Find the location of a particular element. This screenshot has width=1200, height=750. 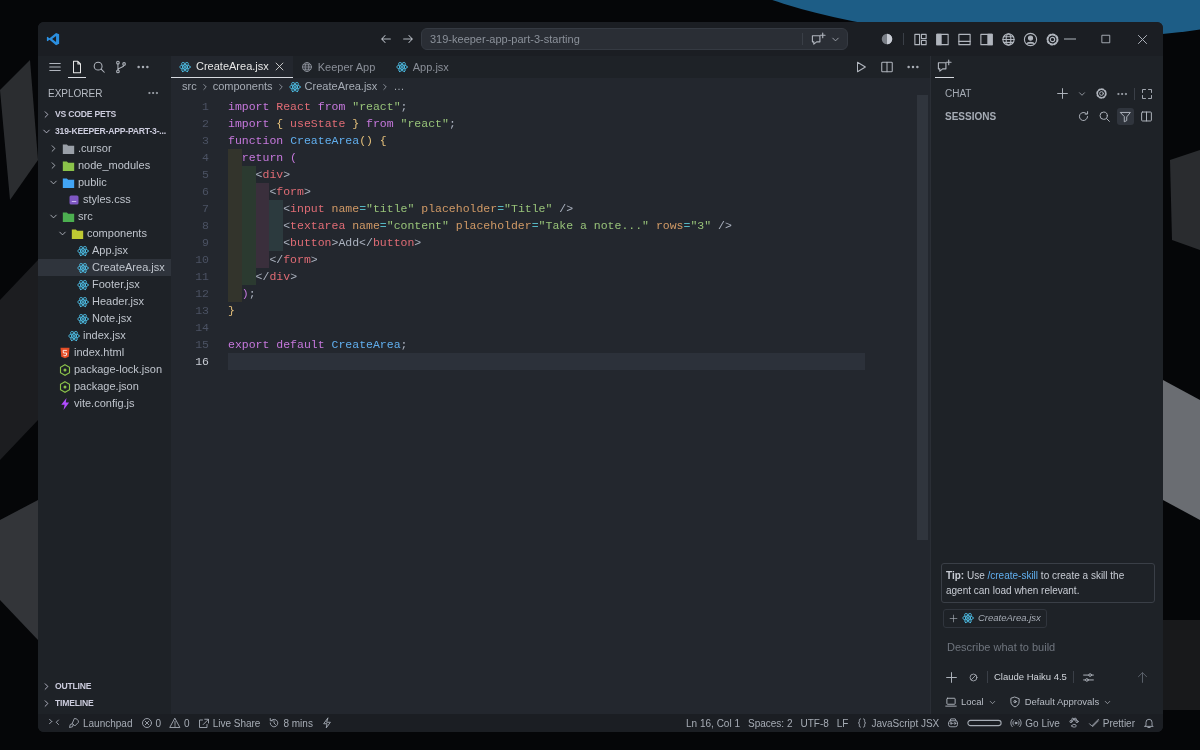

tree-item: public is located at coordinates (104, 182).